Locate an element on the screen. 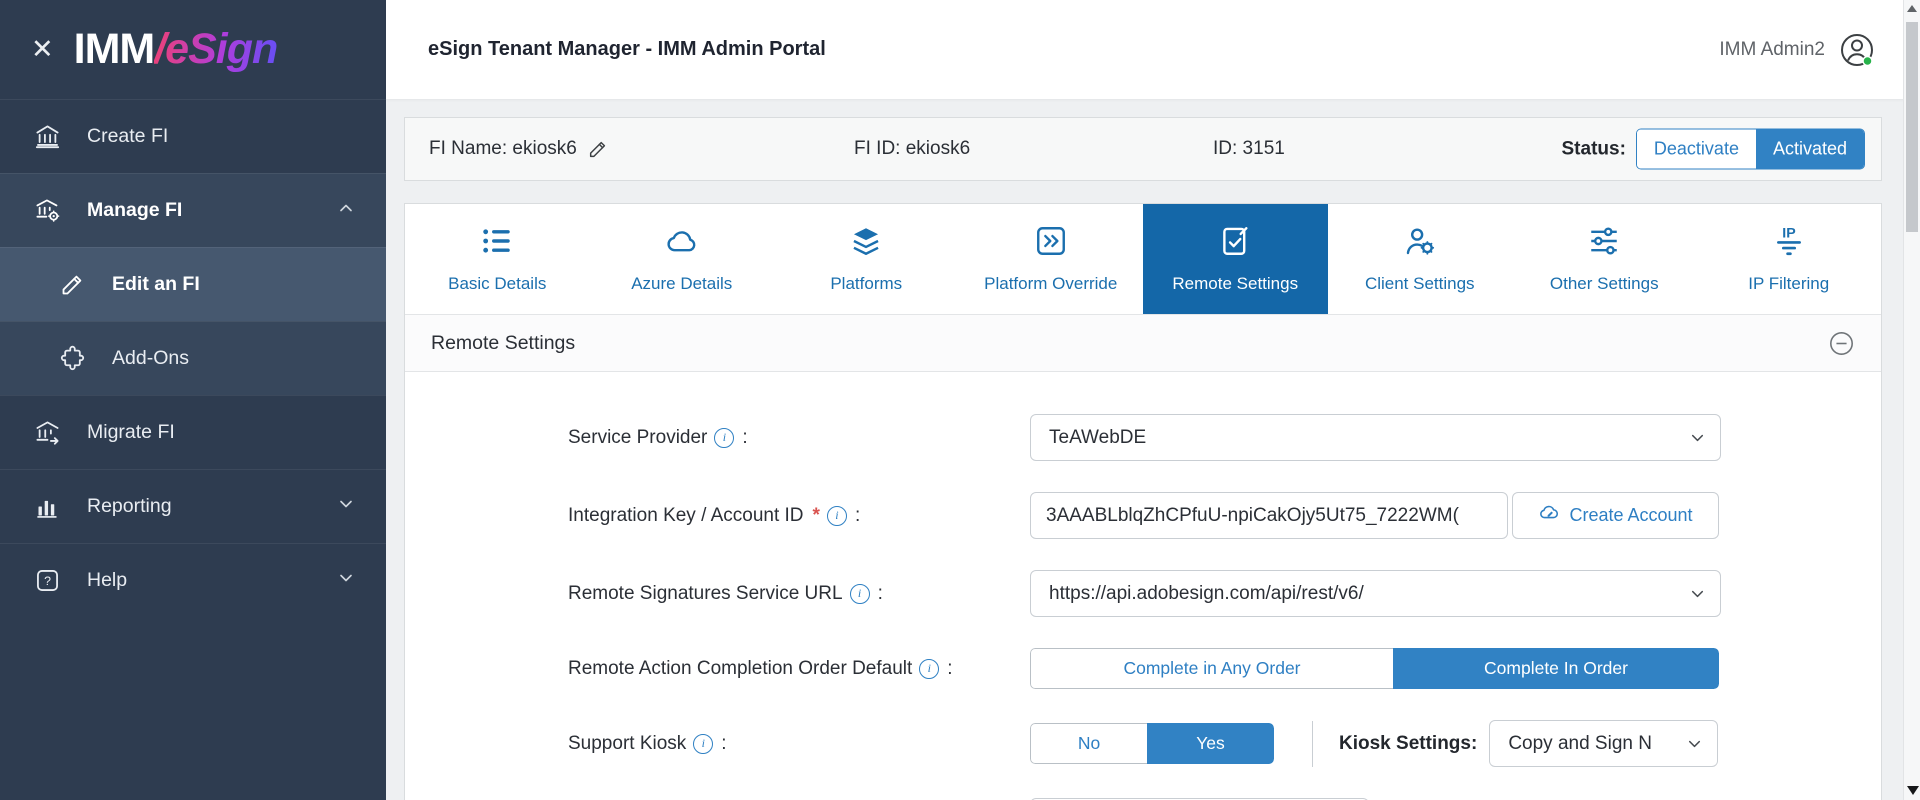 The image size is (1920, 800). service-provider-label: Service Provider : is located at coordinates (799, 438).